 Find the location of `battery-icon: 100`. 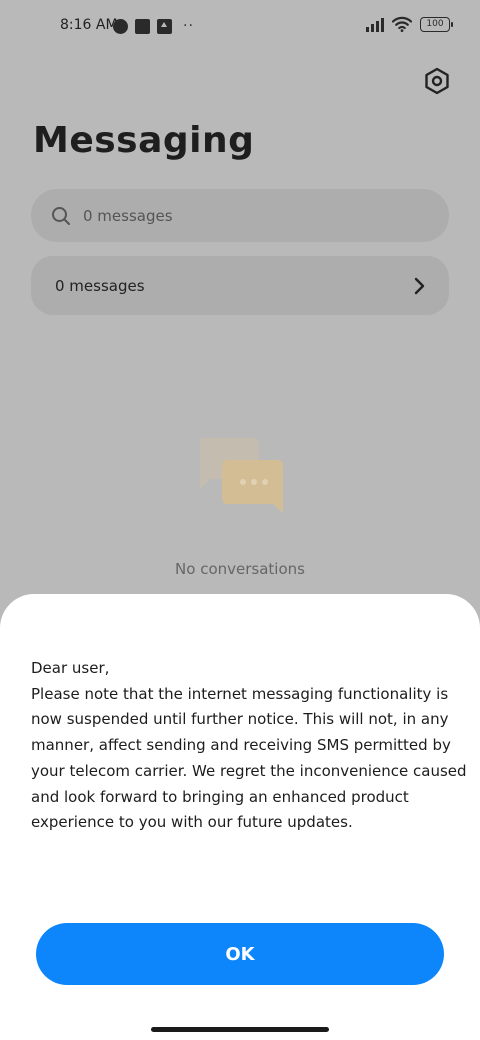

battery-icon: 100 is located at coordinates (436, 24).